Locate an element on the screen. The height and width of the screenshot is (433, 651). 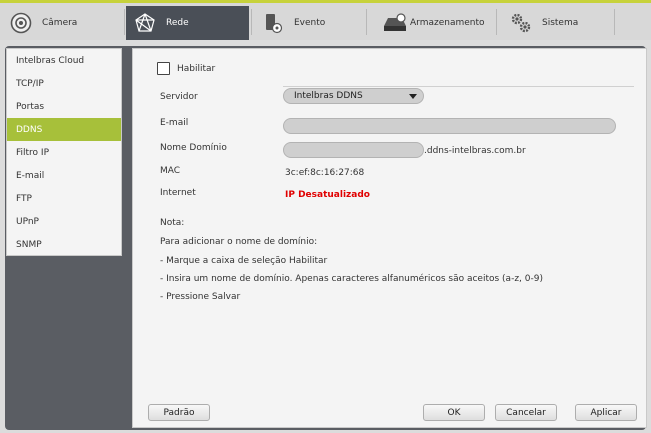
domain-suffix: .ddns-intelbras.com.br is located at coordinates (475, 151).